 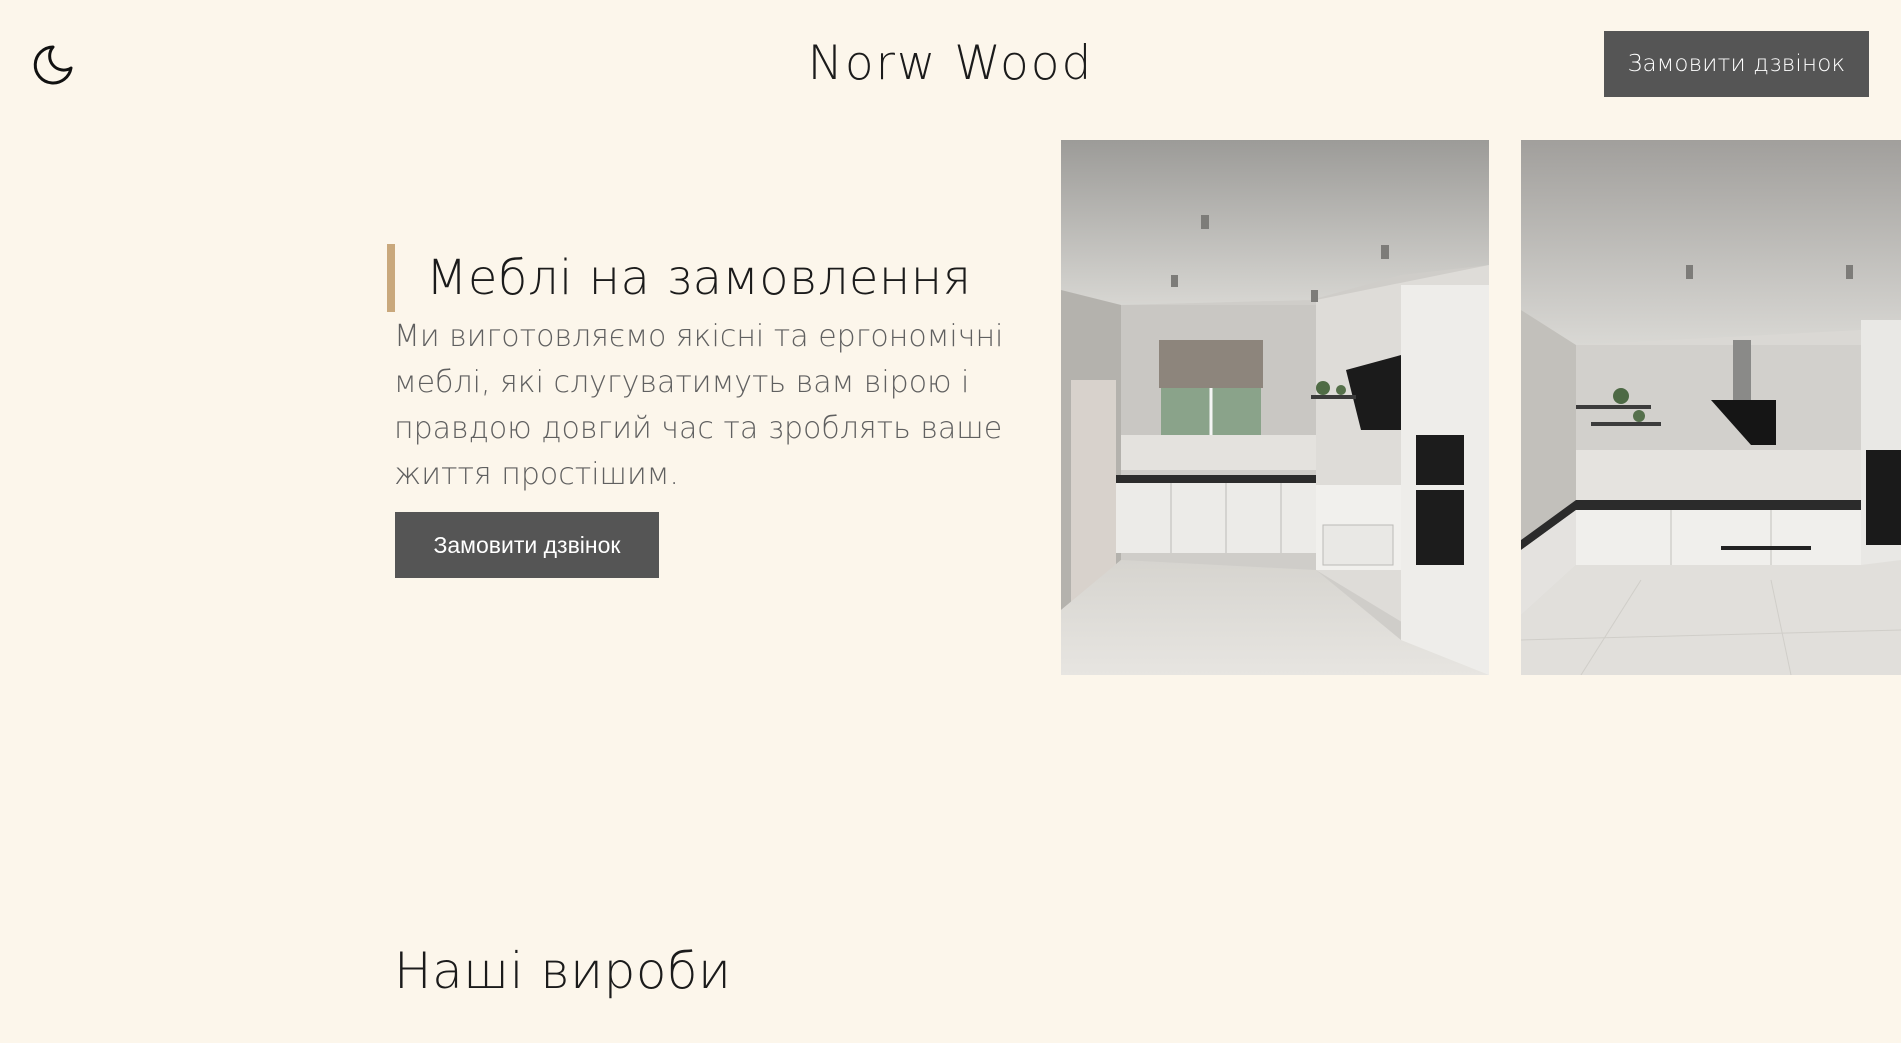 What do you see at coordinates (1736, 64) in the screenshot?
I see `header-call-button: Замовити дзвінок` at bounding box center [1736, 64].